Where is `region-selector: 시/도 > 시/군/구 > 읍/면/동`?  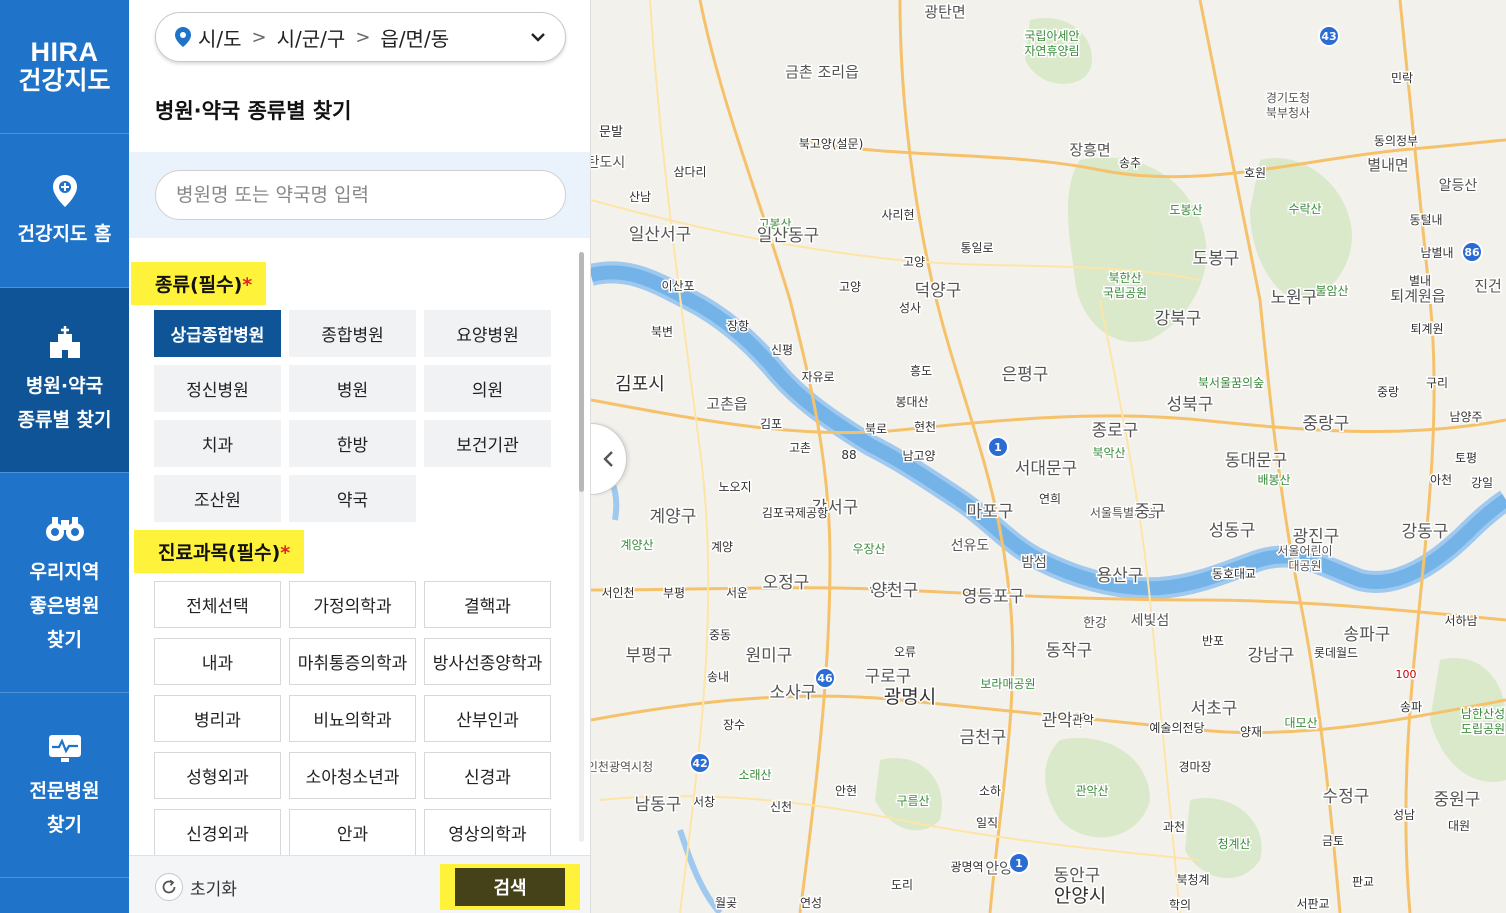
region-selector: 시/도 > 시/군/구 > 읍/면/동 is located at coordinates (360, 37).